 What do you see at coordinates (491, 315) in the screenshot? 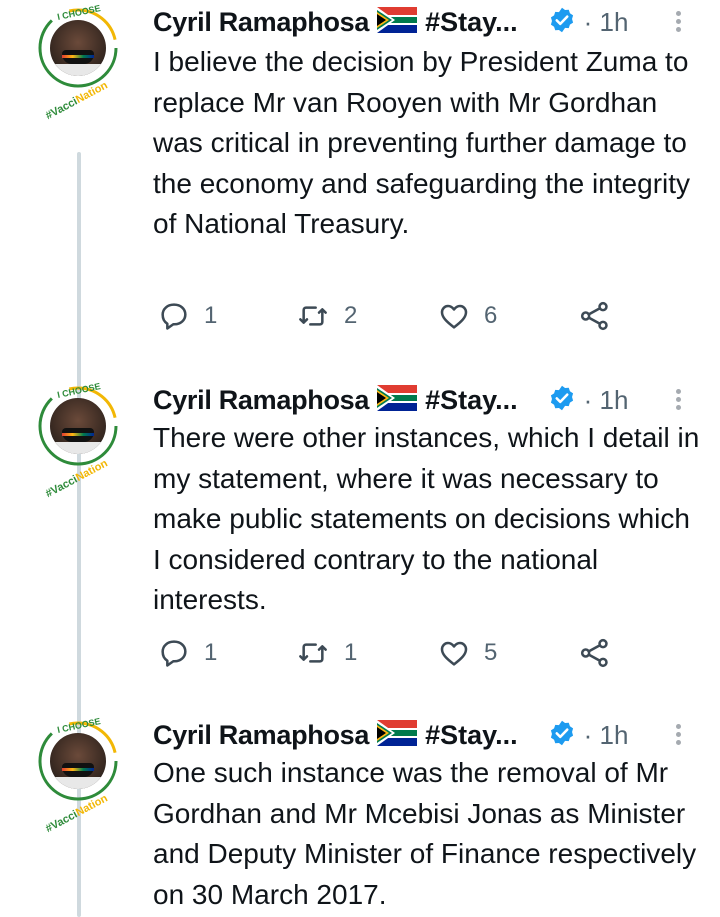
I see `like-count: 6` at bounding box center [491, 315].